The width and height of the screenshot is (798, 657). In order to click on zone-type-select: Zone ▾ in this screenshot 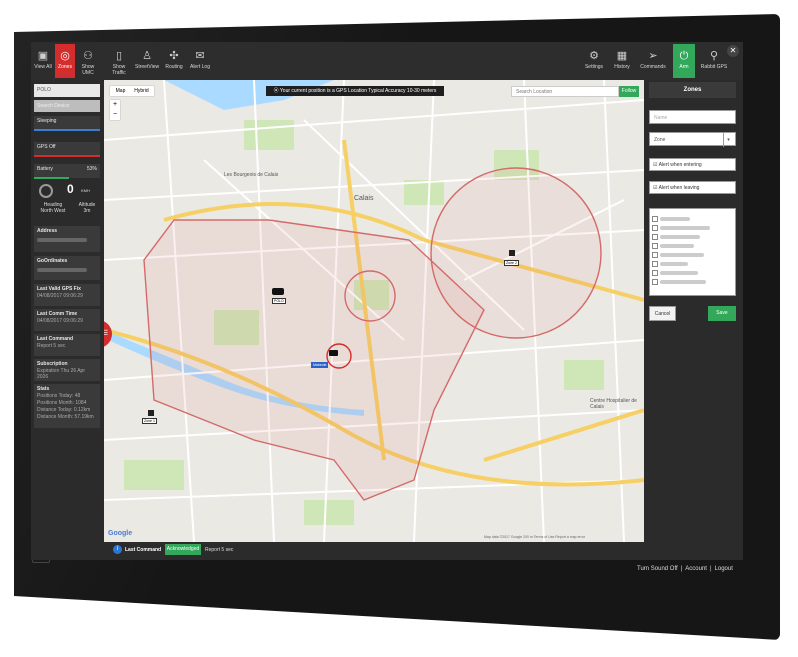, I will do `click(692, 139)`.